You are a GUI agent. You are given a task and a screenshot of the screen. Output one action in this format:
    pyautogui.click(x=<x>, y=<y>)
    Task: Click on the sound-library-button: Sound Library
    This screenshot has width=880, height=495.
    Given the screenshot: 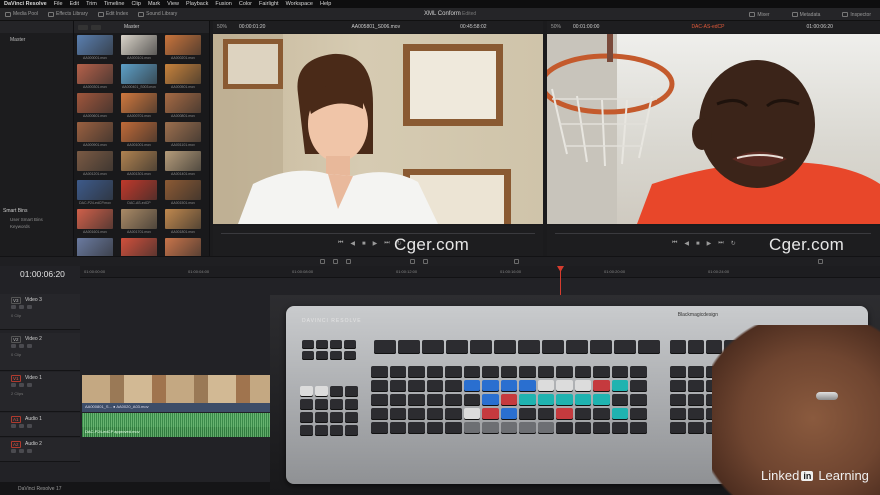 What is the action you would take?
    pyautogui.click(x=157, y=14)
    